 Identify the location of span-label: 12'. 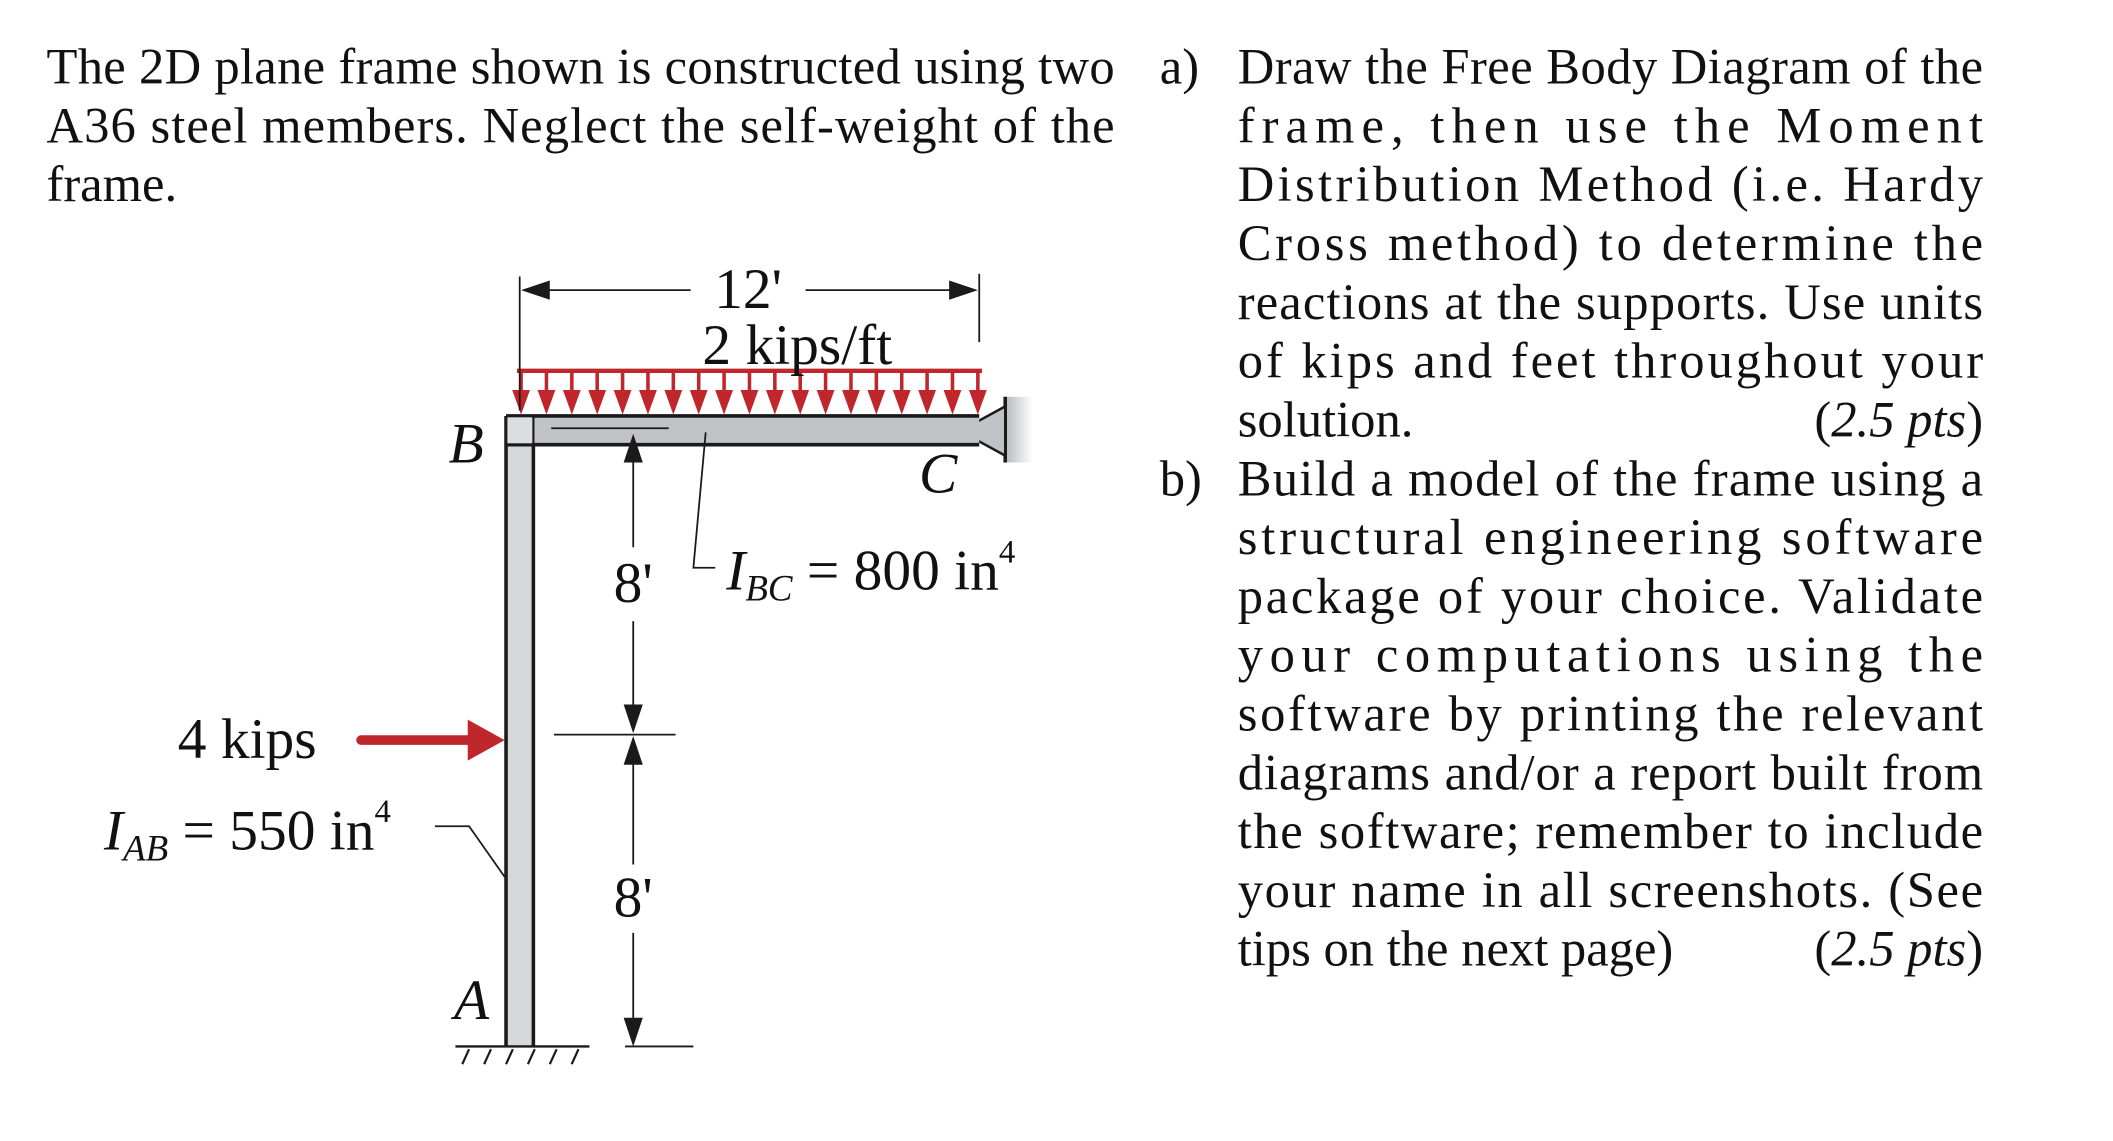
(748, 289).